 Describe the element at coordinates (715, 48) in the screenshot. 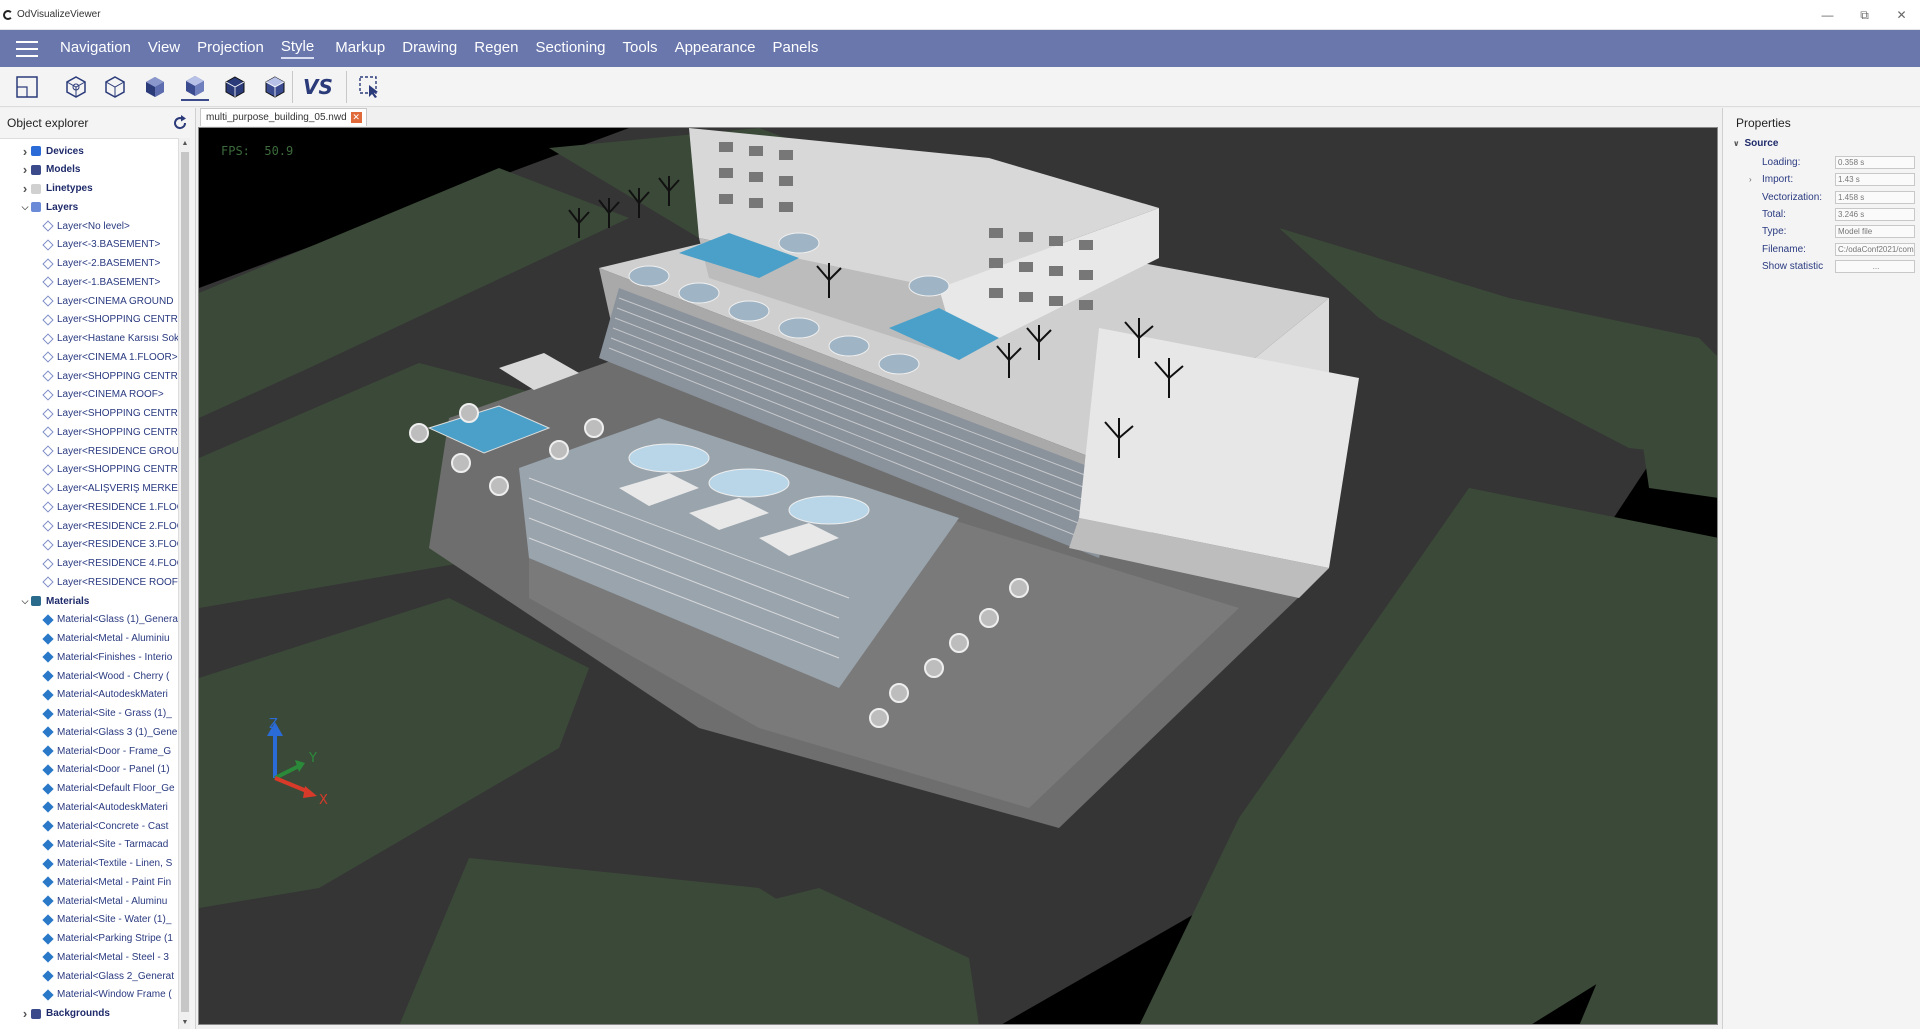

I see `menu-appearance: Appearance` at that location.